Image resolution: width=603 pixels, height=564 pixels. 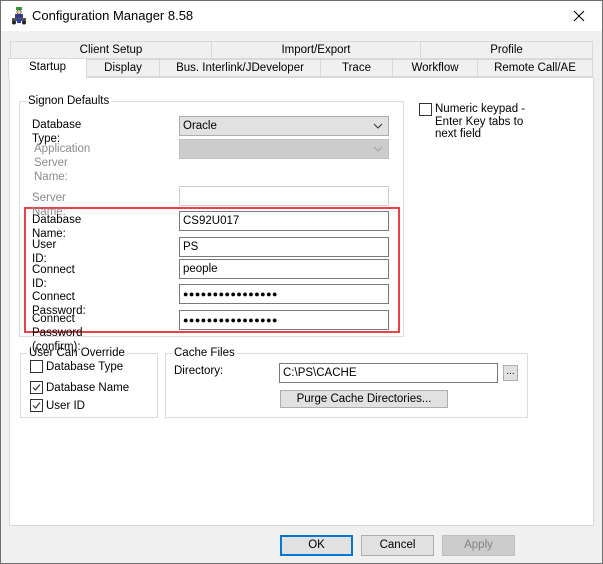 What do you see at coordinates (240, 68) in the screenshot?
I see `tab-bus-interlink-jdeveloper: Bus. Interlink/JDeveloper` at bounding box center [240, 68].